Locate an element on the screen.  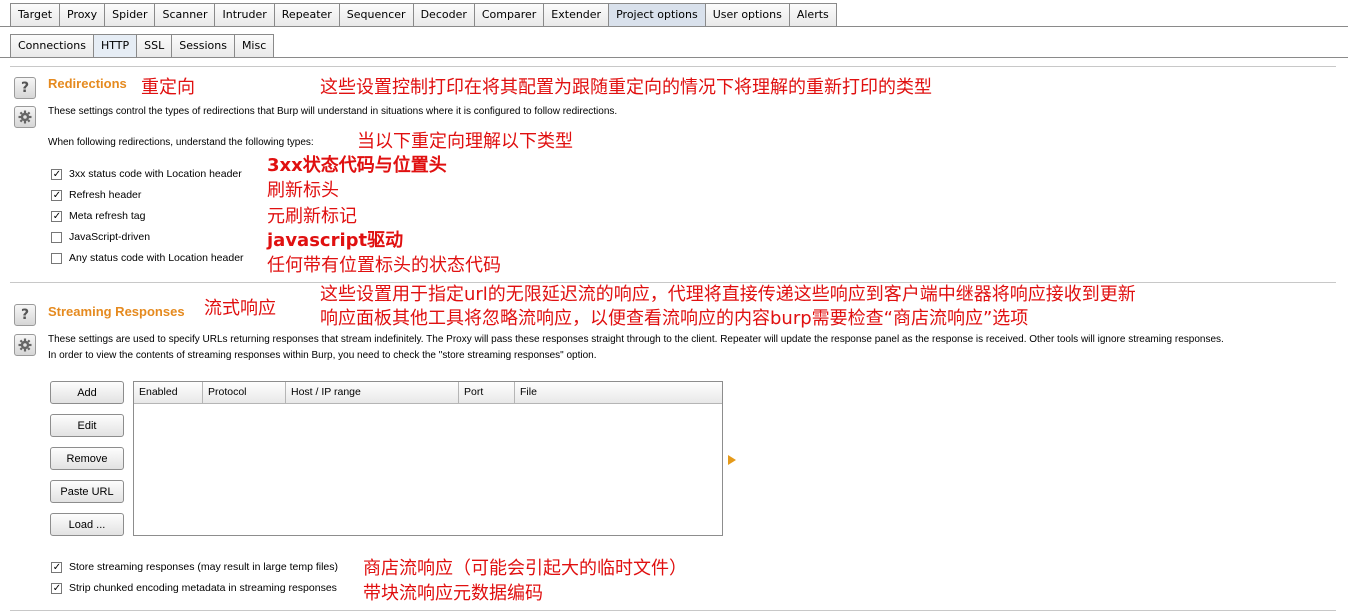
tab-http: HTTP is located at coordinates (115, 45).